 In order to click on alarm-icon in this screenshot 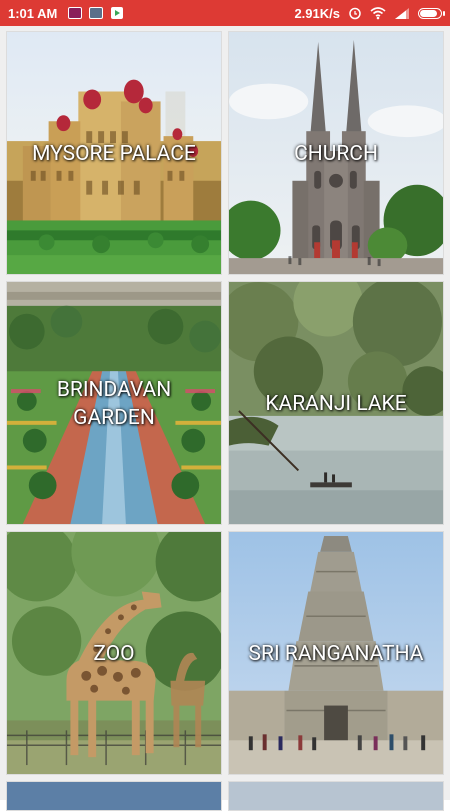, I will do `click(355, 13)`.